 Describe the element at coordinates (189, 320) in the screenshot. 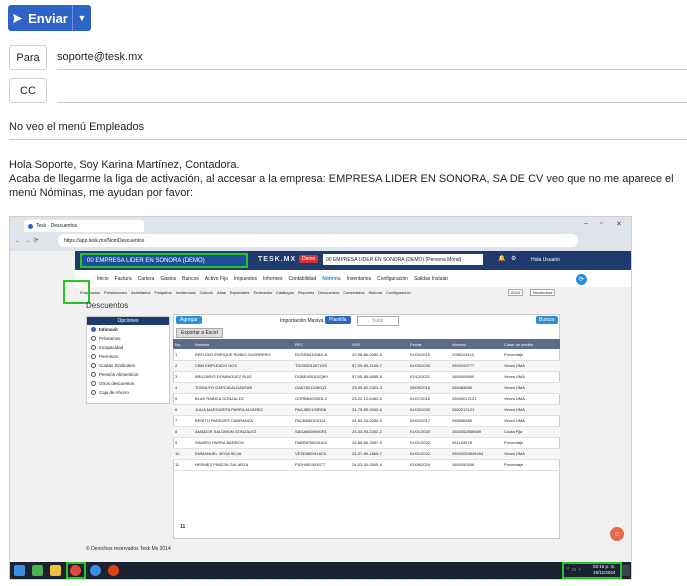

I see `add-button: Agregar` at that location.